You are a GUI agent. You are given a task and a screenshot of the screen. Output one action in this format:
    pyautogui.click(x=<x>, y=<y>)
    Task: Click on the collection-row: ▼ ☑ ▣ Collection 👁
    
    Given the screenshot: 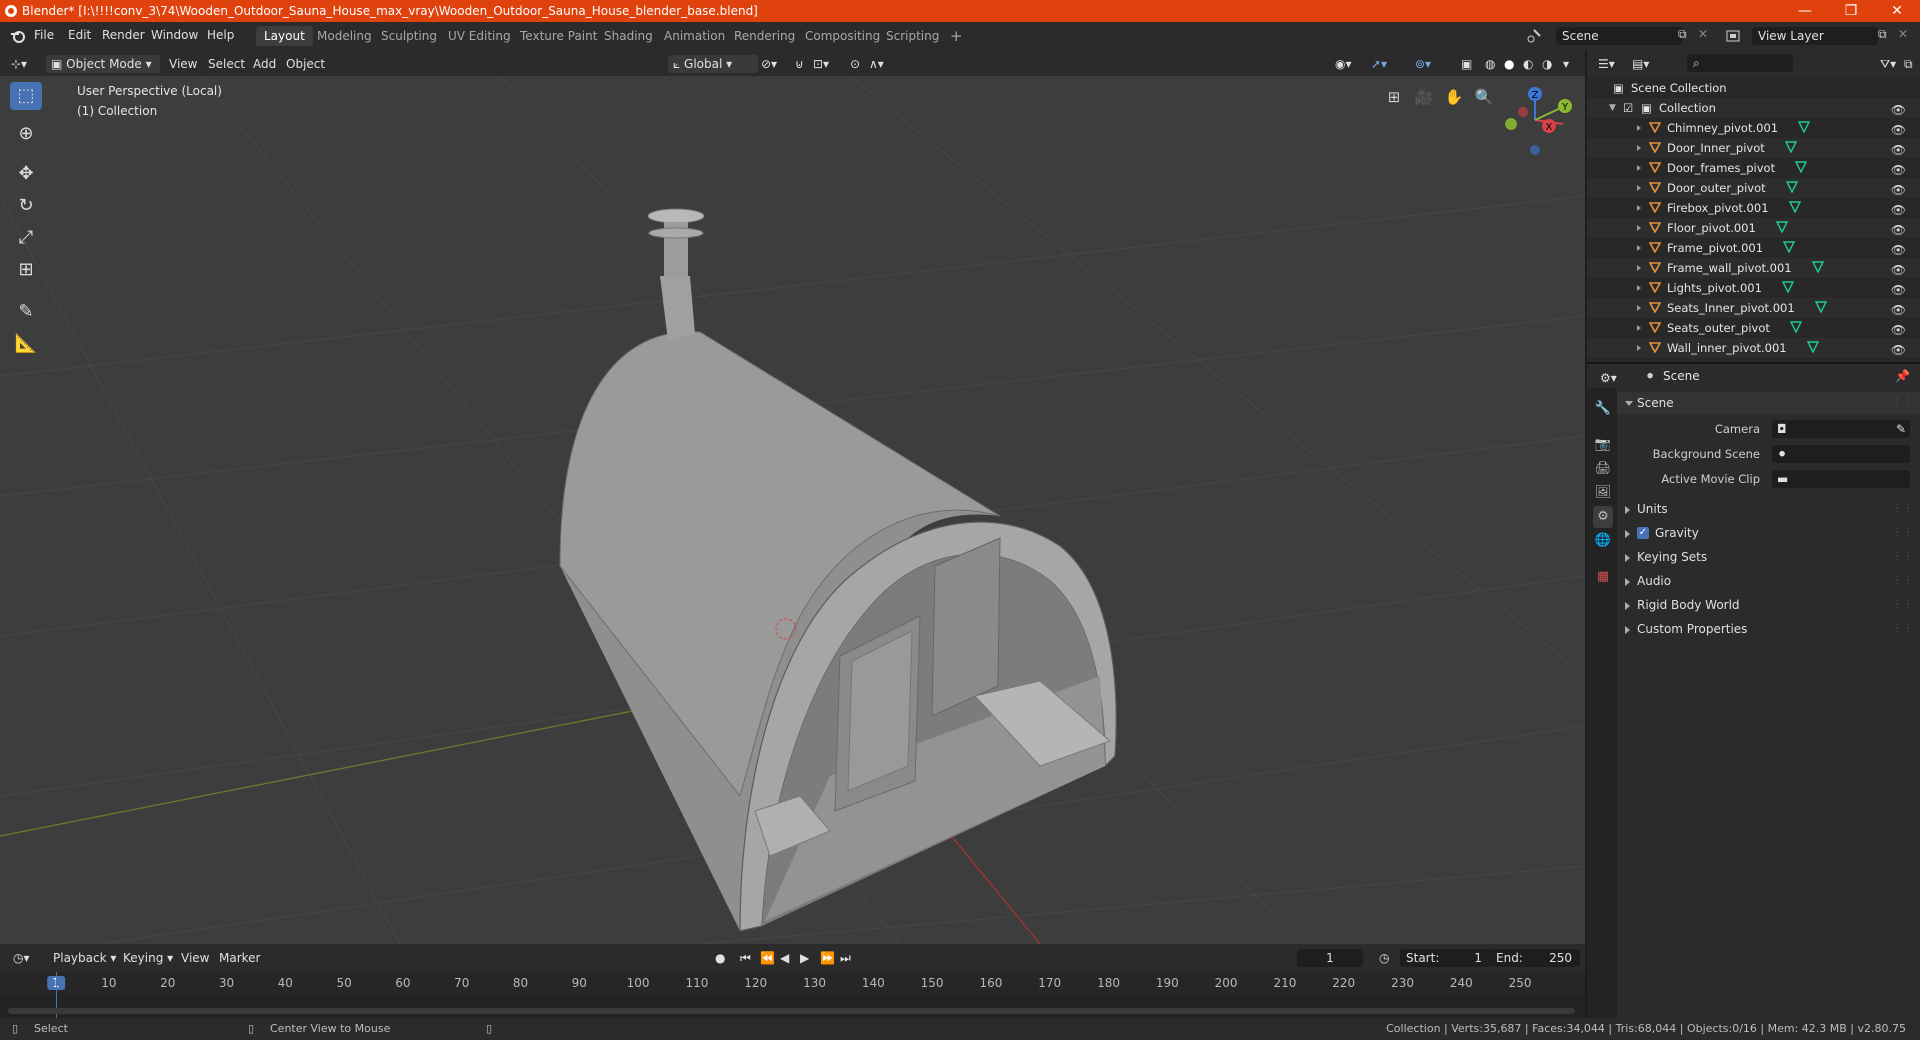 What is the action you would take?
    pyautogui.click(x=1753, y=108)
    